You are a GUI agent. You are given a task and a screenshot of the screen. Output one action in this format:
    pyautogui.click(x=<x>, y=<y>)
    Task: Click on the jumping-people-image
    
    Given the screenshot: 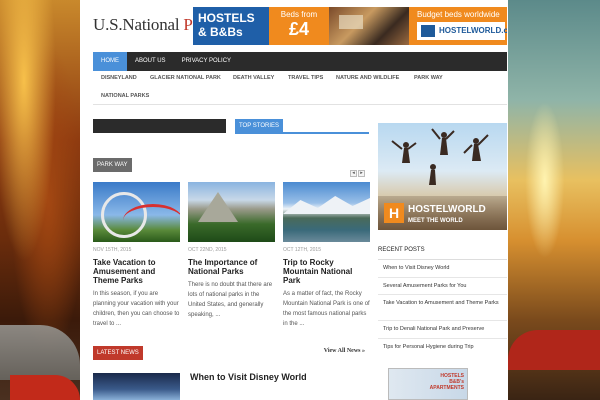 What is the action you would take?
    pyautogui.click(x=440, y=156)
    